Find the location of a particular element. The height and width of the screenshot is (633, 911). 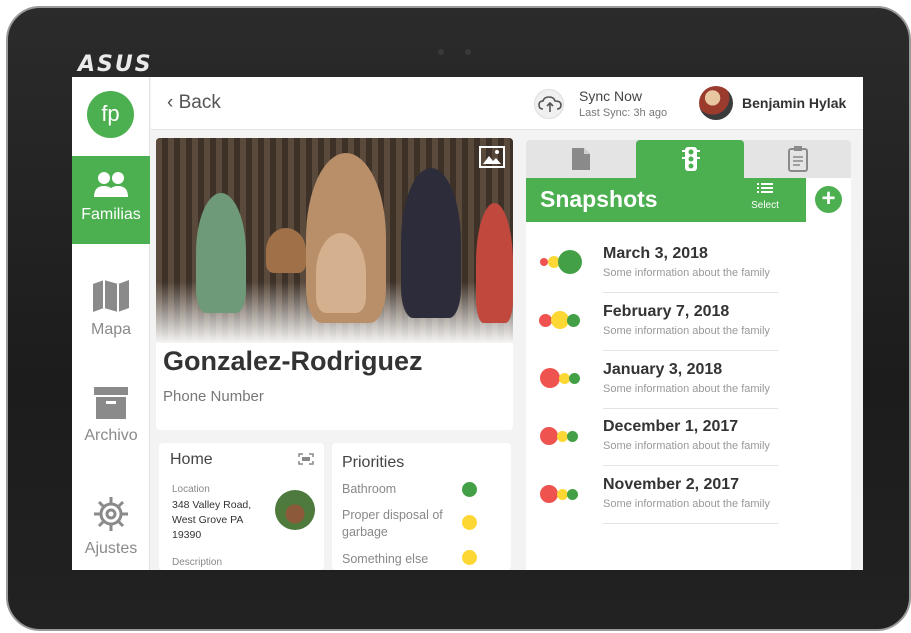

sidebar-item-archivo: Archivo is located at coordinates (111, 417).